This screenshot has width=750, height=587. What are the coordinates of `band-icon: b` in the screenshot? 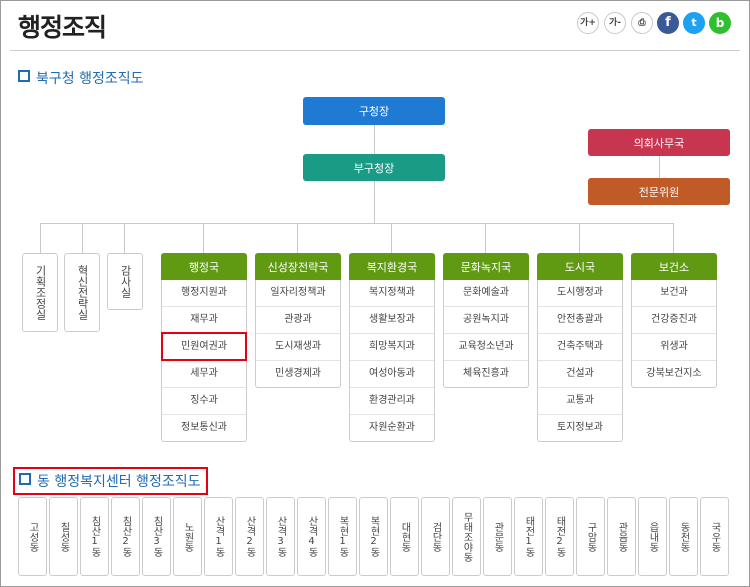 It's located at (720, 23).